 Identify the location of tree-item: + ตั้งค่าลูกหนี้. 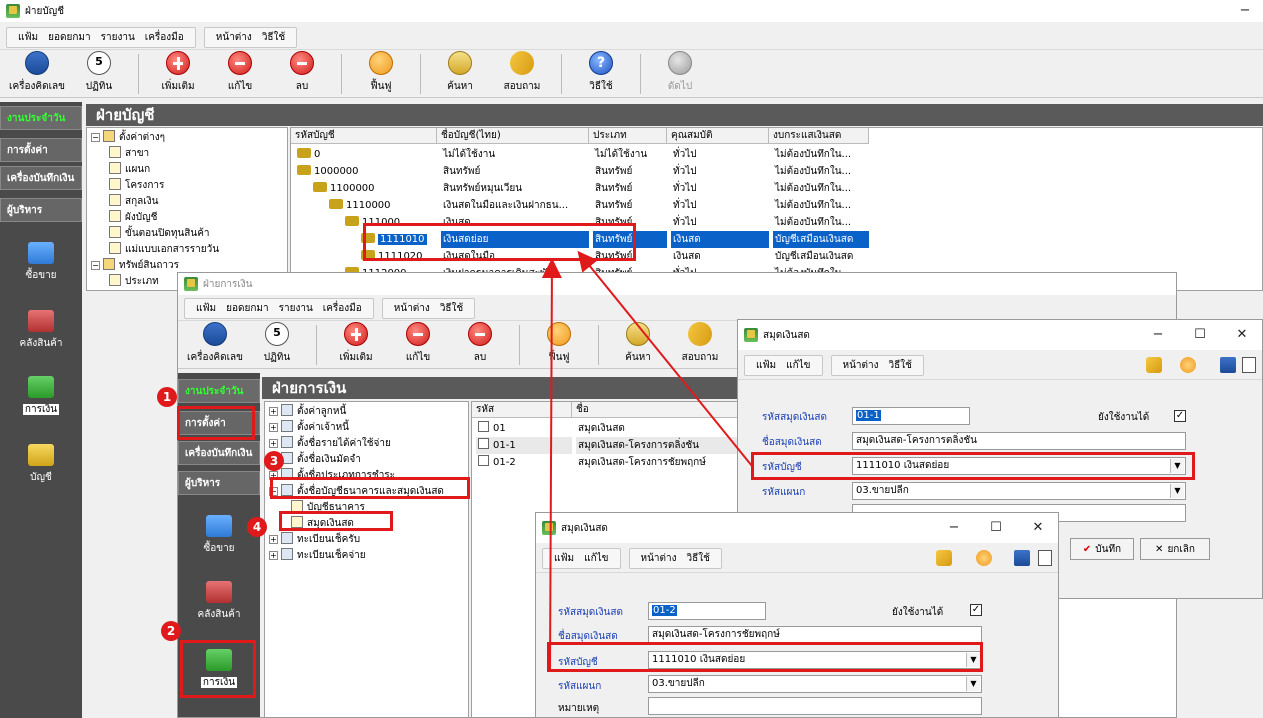
(307, 412).